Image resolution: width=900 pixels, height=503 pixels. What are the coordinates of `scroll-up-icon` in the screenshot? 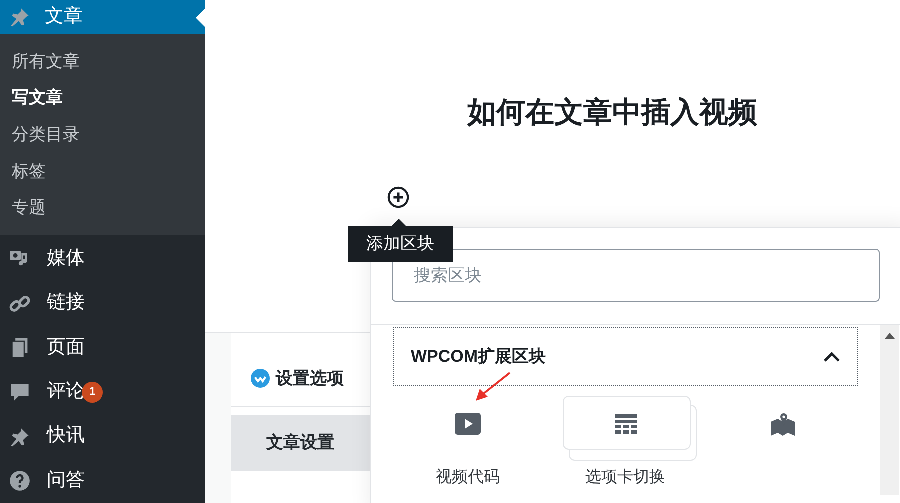 It's located at (889, 336).